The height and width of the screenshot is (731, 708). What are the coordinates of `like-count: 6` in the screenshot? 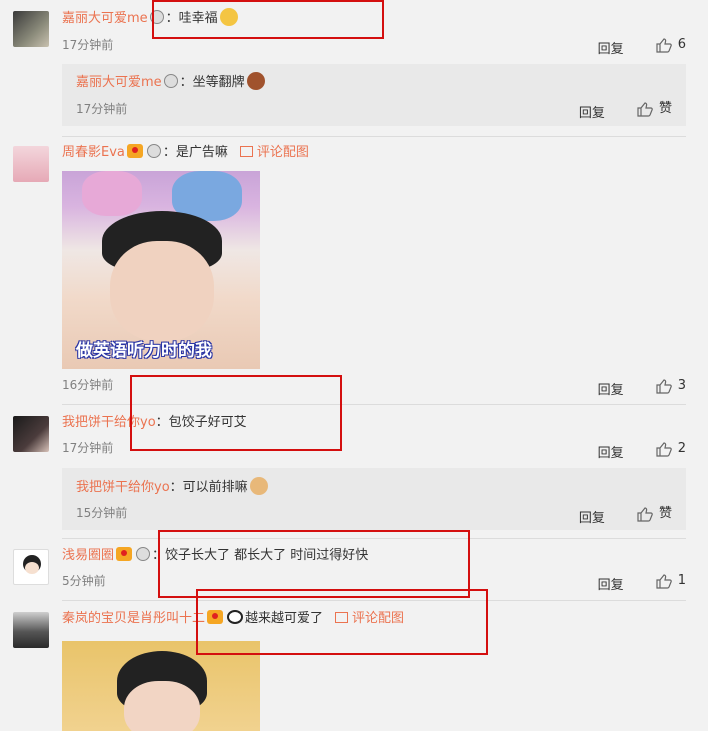 It's located at (681, 44).